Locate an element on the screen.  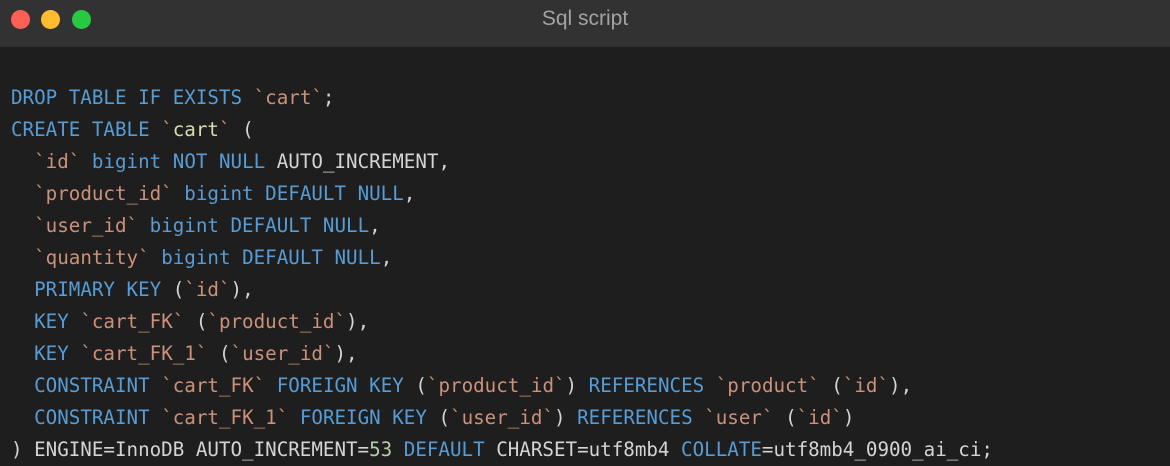
title-bar: Sql script is located at coordinates (585, 23).